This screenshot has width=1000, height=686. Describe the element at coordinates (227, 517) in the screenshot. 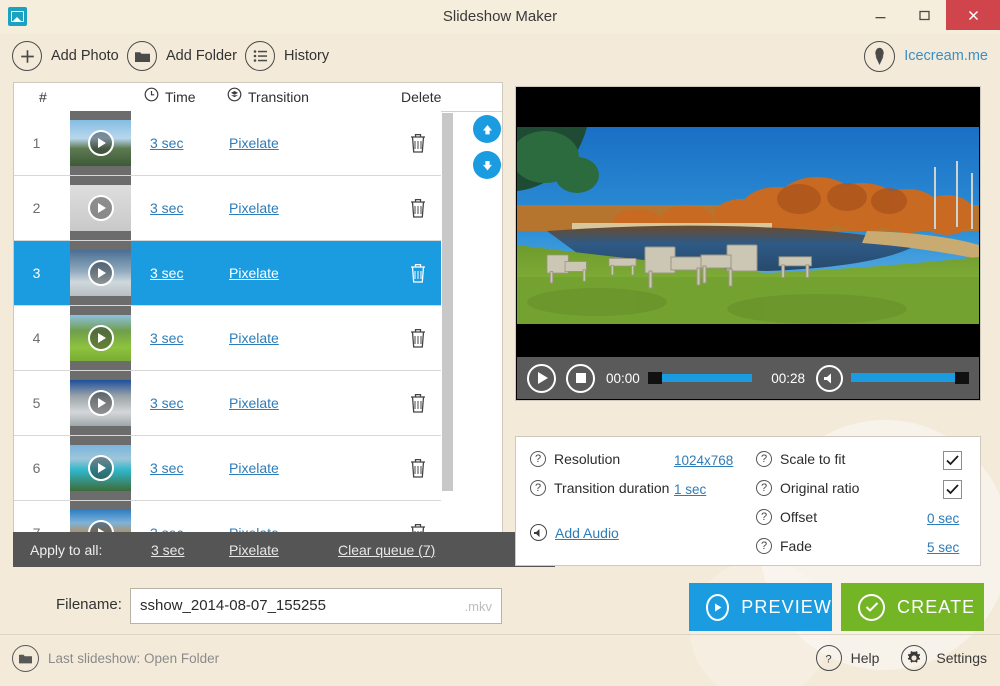

I see `table-row: 7 3 sec Pixelate` at that location.